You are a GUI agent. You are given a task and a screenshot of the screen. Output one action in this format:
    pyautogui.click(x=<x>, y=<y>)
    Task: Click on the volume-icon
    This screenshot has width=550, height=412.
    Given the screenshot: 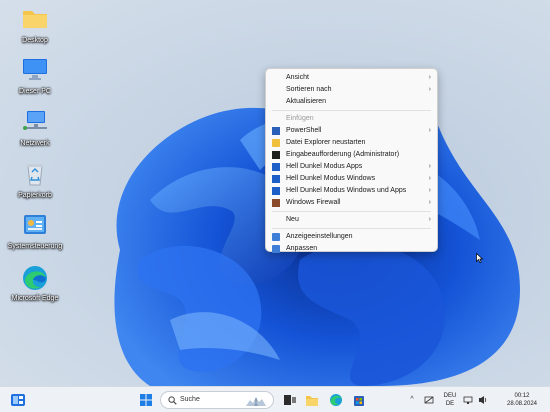 What is the action you would take?
    pyautogui.click(x=483, y=400)
    